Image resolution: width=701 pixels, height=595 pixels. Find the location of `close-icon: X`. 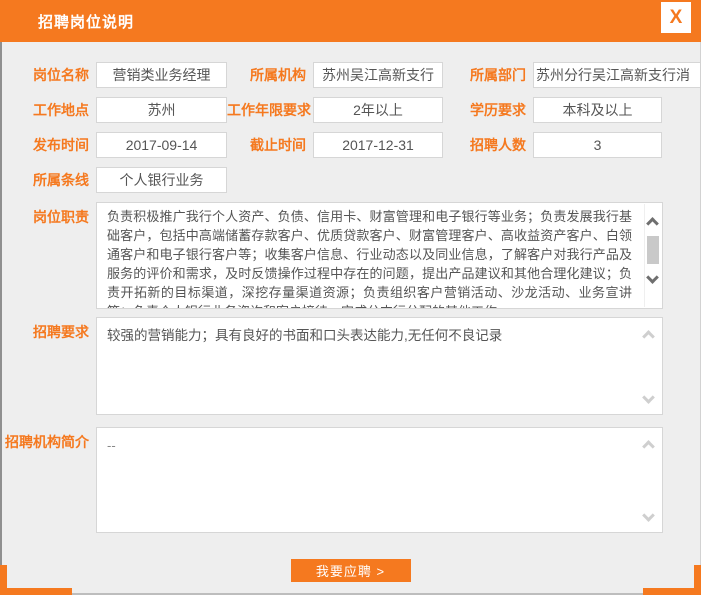

close-icon: X is located at coordinates (676, 17).